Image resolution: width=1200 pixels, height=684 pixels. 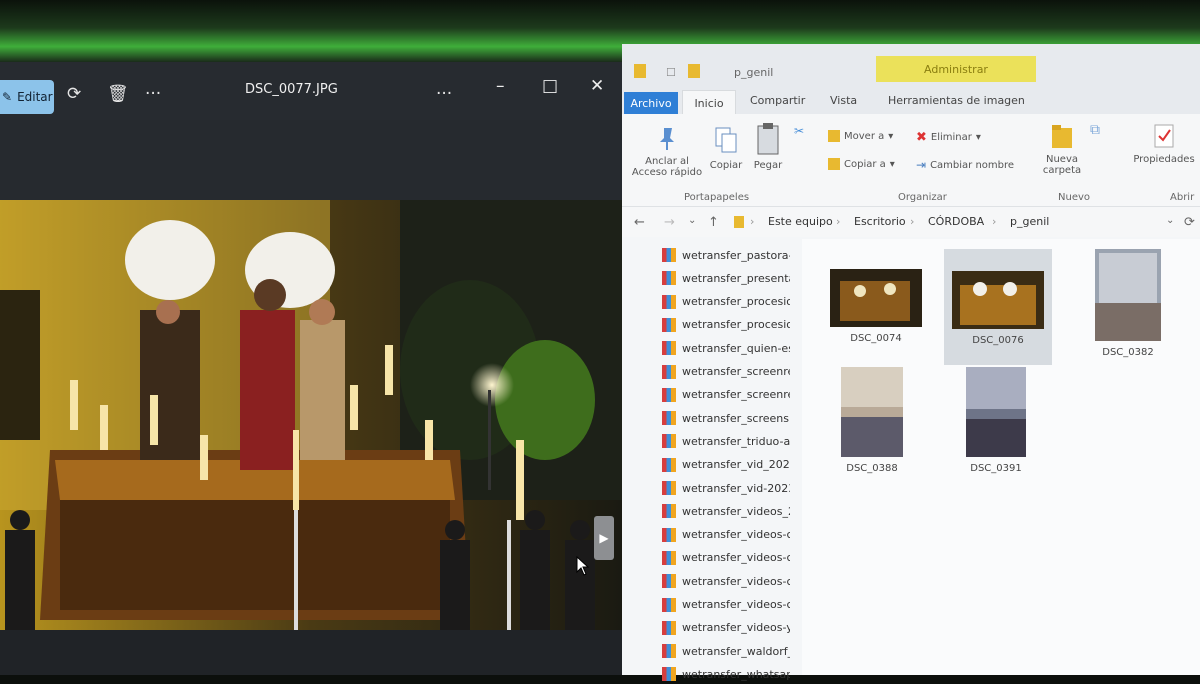 I want to click on minimize-button: –, so click(x=500, y=86).